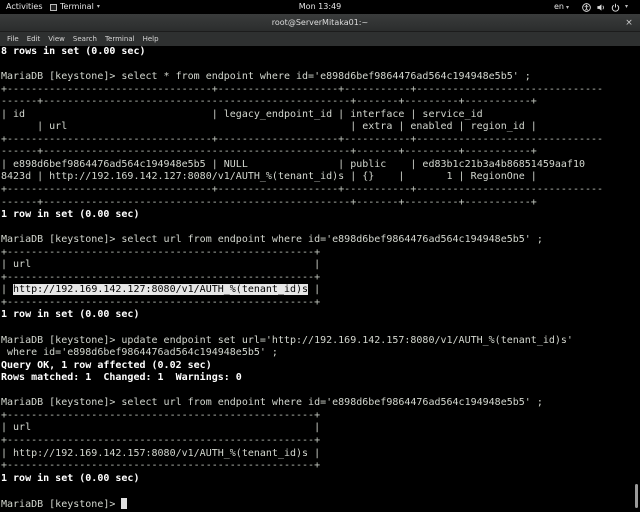  Describe the element at coordinates (320, 39) in the screenshot. I see `menu-bar: File Edit View Search Terminal Help` at that location.